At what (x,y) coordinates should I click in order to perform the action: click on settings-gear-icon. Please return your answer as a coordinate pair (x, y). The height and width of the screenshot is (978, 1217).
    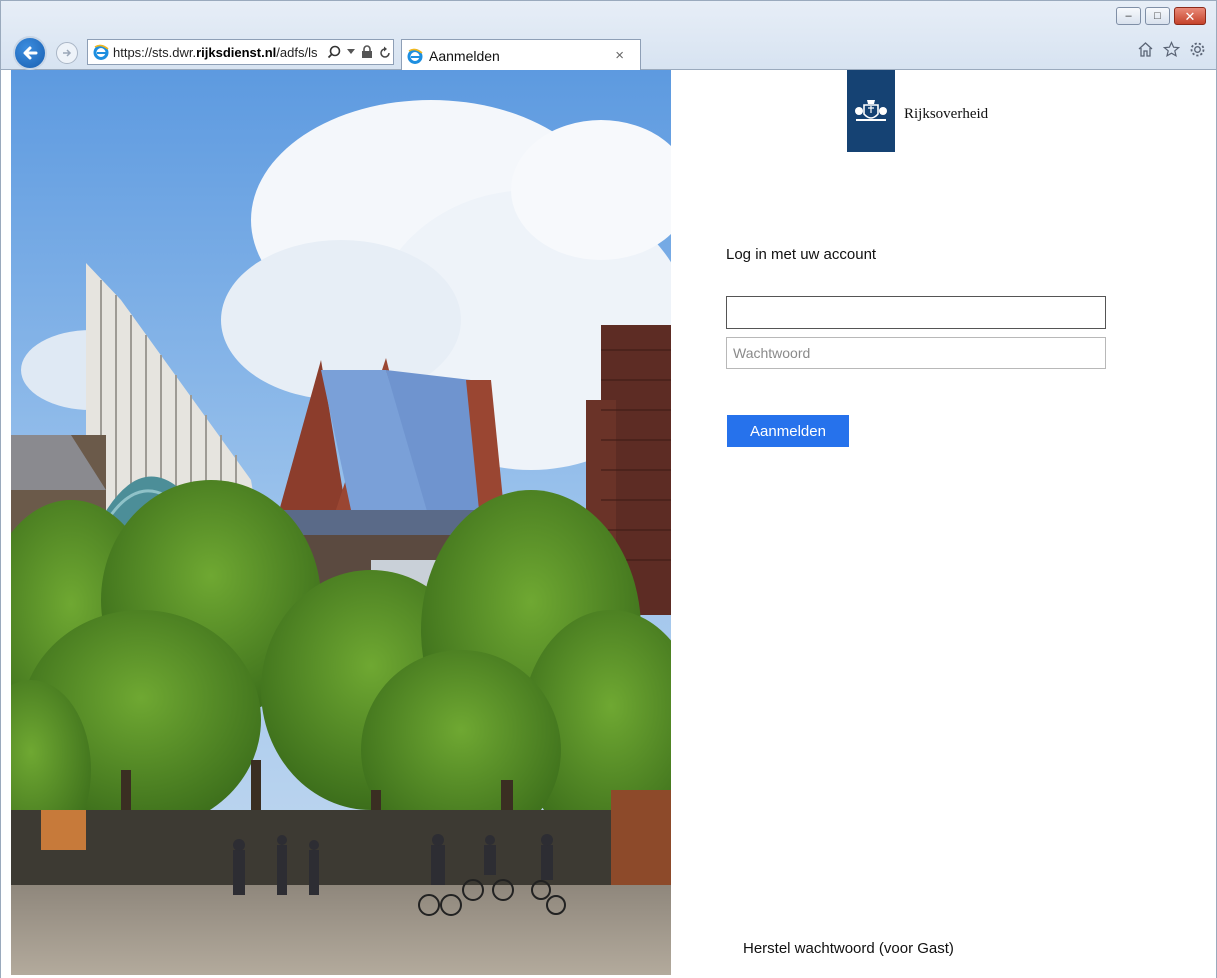
    Looking at the image, I should click on (1197, 49).